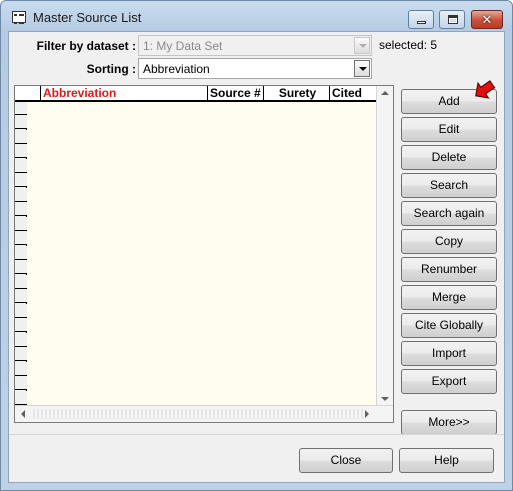 Image resolution: width=513 pixels, height=491 pixels. Describe the element at coordinates (255, 68) in the screenshot. I see `sorting-select: Abbreviation` at that location.